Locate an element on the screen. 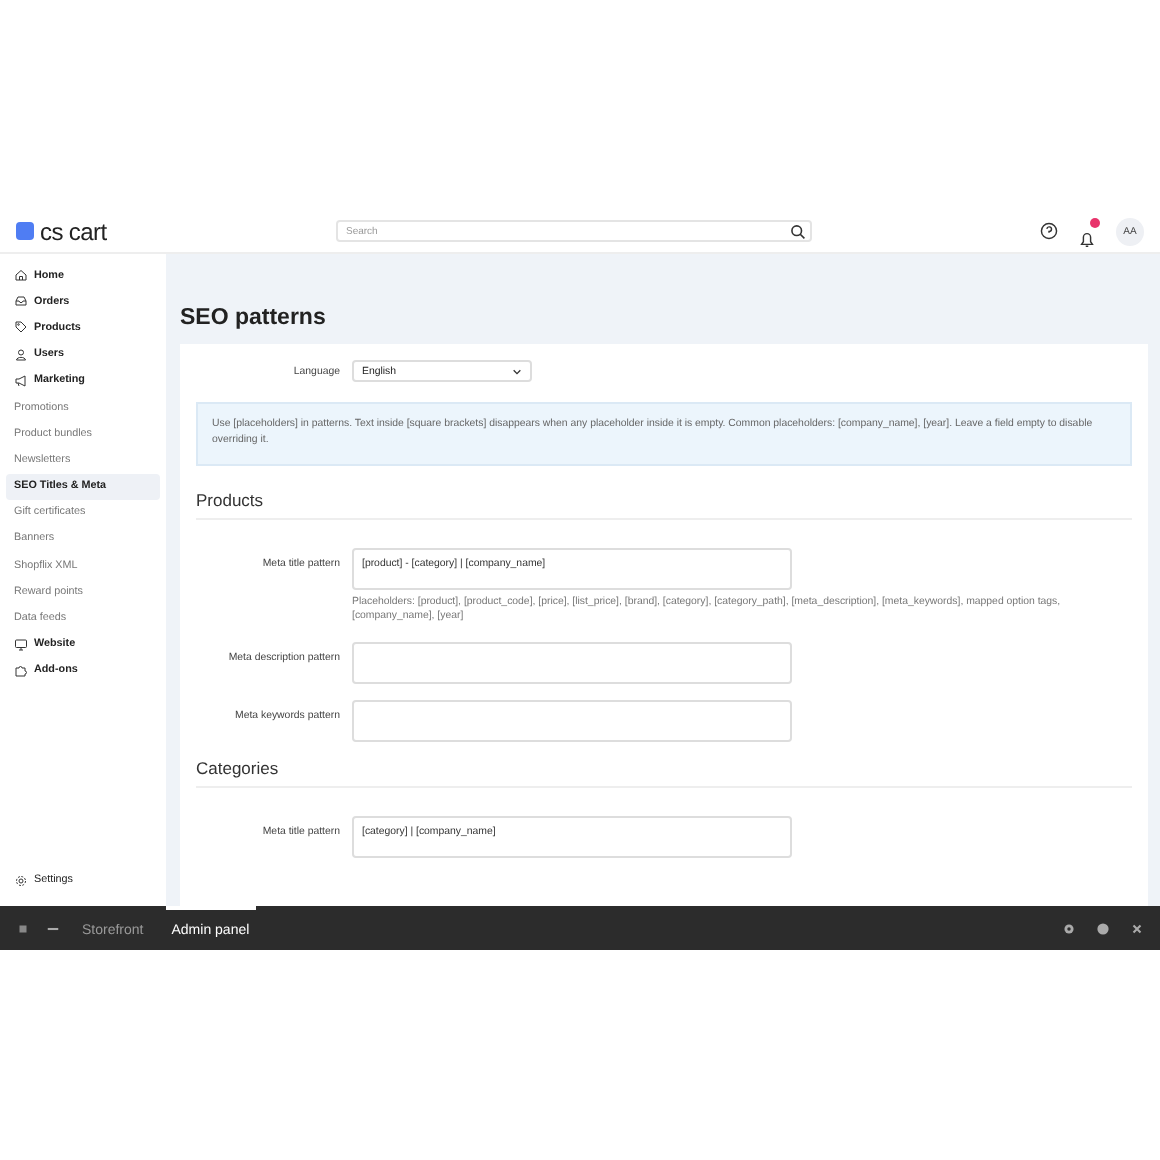 The height and width of the screenshot is (1160, 1160). section-heading: Products is located at coordinates (664, 504).